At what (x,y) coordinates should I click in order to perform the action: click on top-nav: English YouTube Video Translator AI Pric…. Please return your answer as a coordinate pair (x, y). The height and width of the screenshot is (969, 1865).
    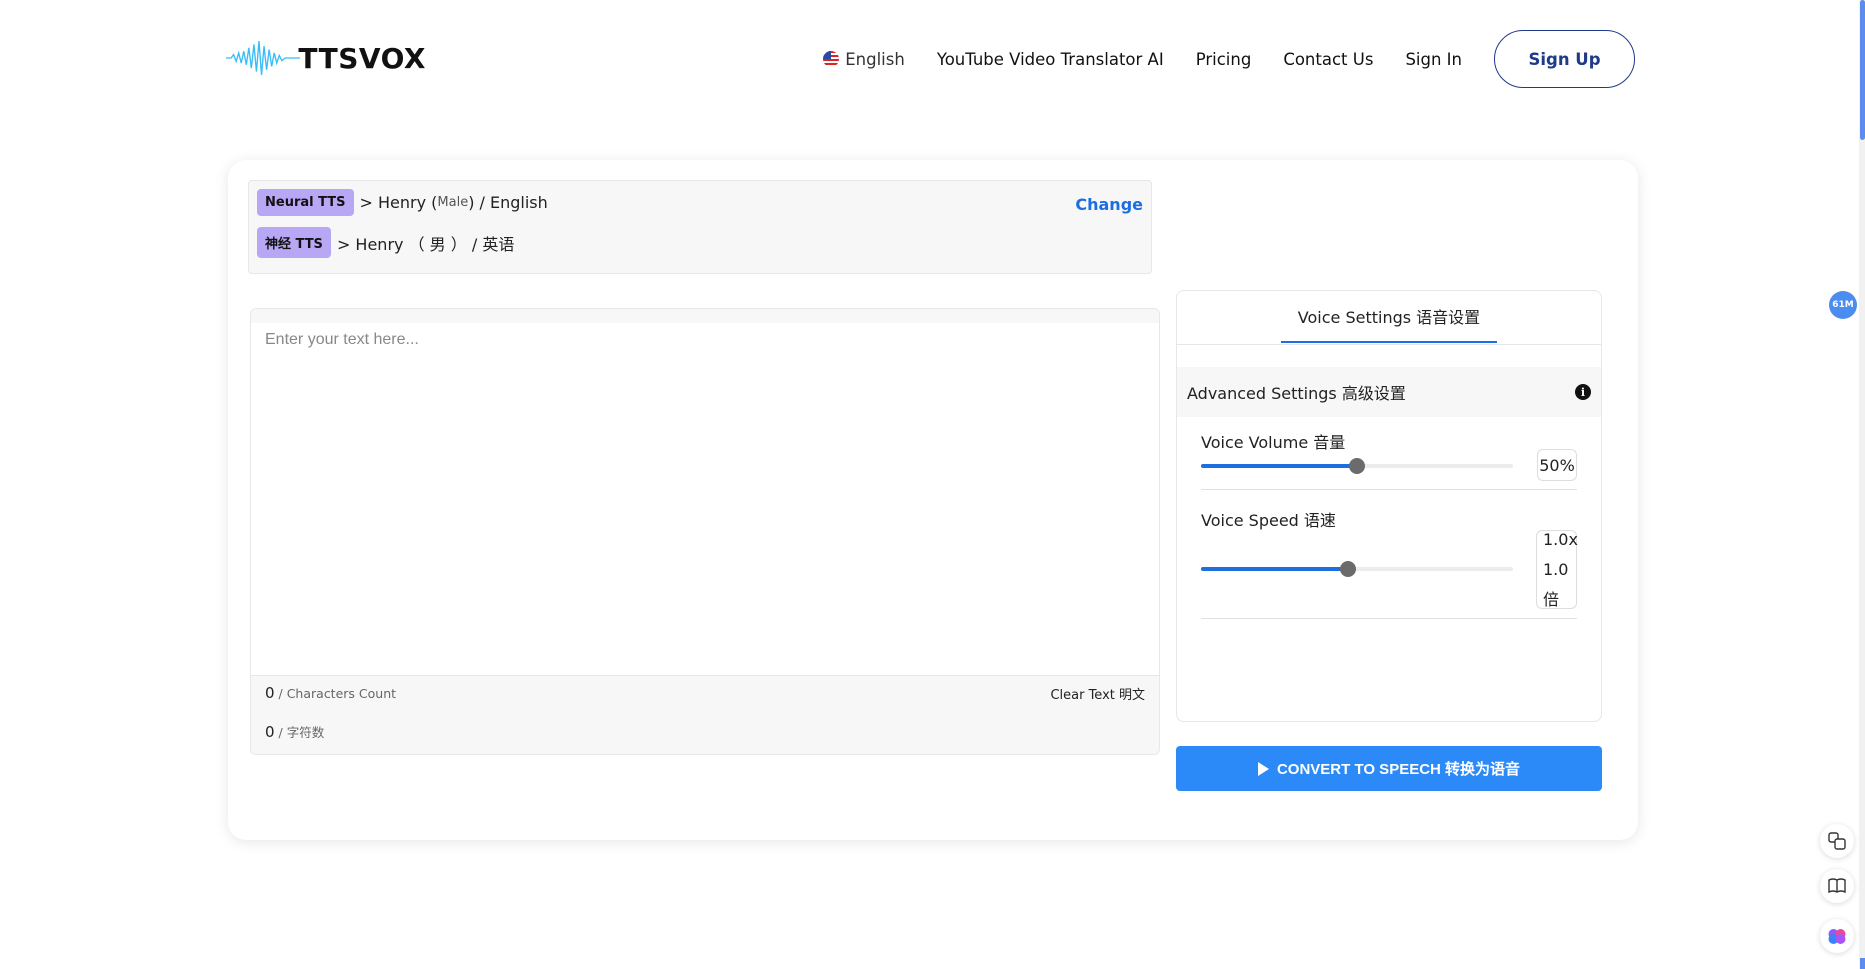
    Looking at the image, I should click on (1229, 59).